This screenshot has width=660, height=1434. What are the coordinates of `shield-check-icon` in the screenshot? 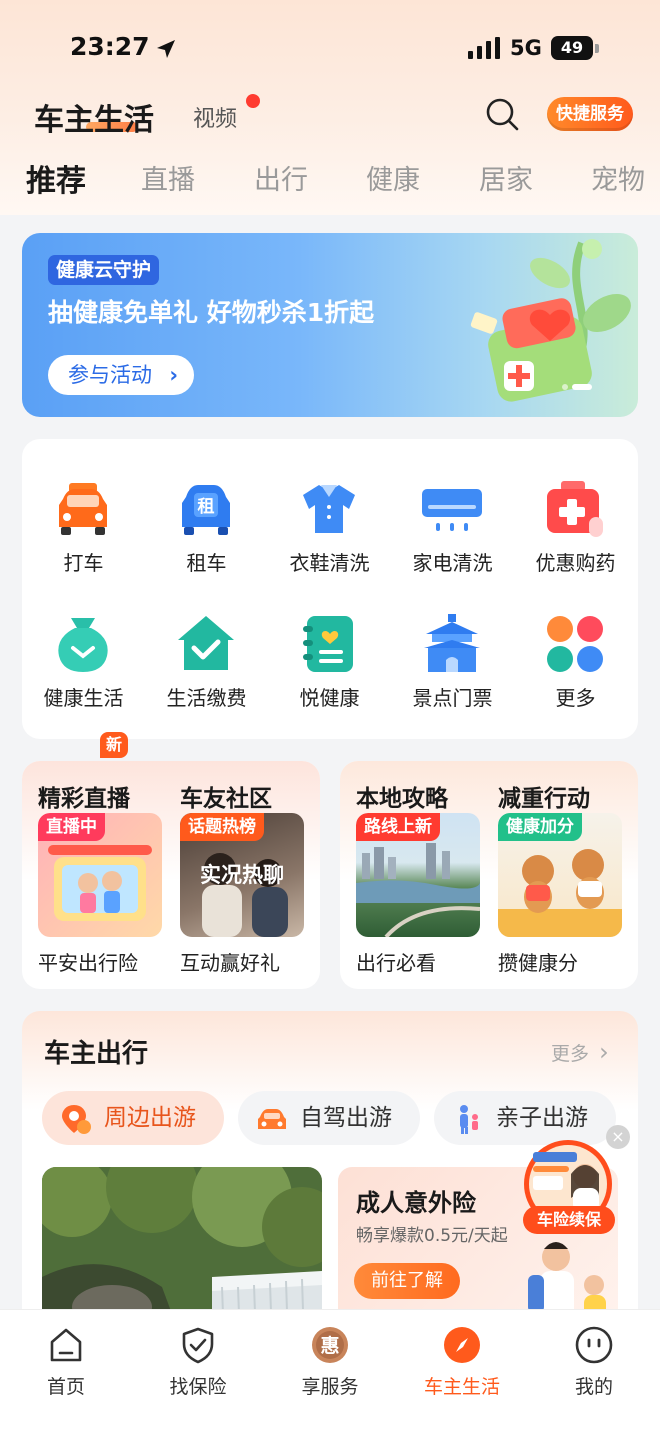 It's located at (198, 1345).